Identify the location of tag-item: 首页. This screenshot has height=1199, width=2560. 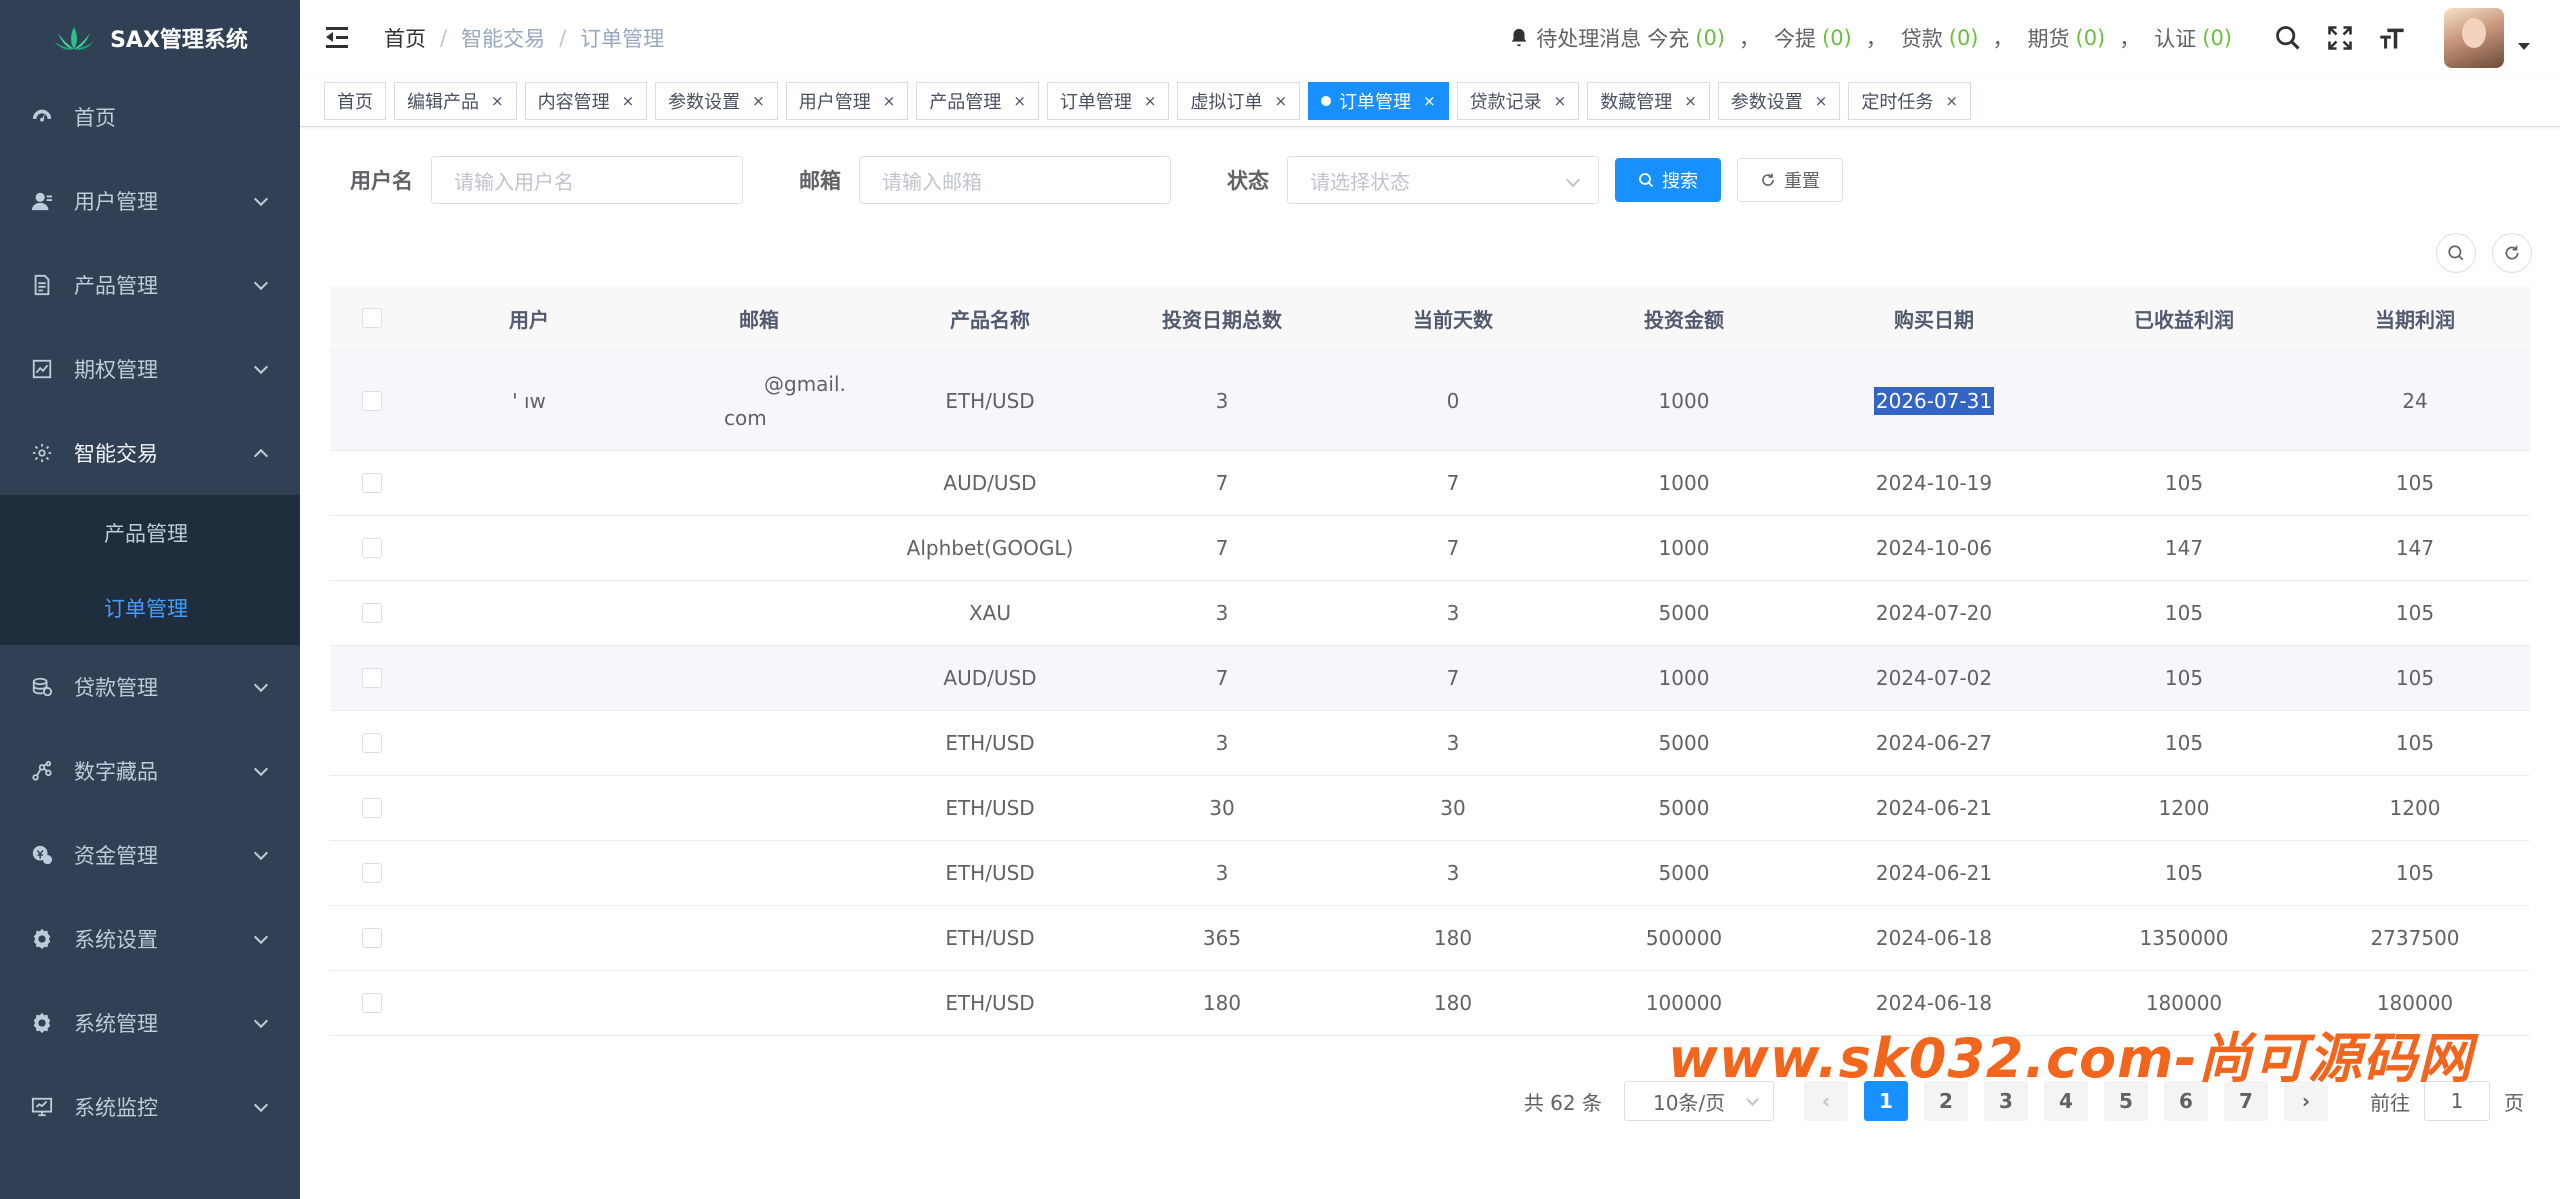
(355, 100).